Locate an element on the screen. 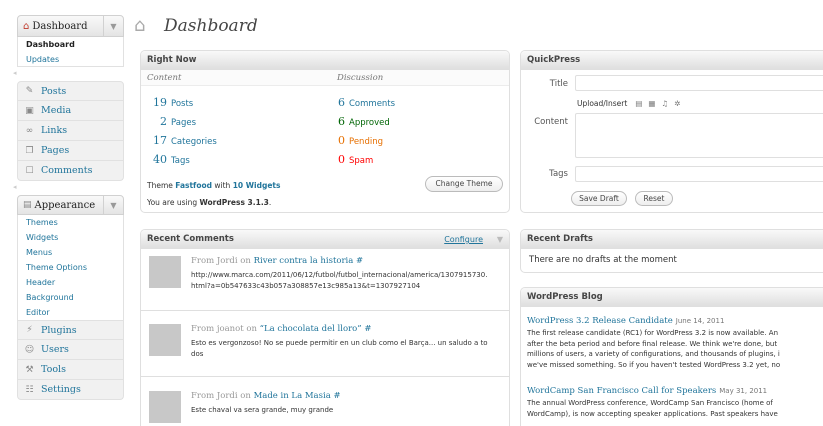 Image resolution: width=823 pixels, height=426 pixels. stat-posts: 19 Posts is located at coordinates (171, 102).